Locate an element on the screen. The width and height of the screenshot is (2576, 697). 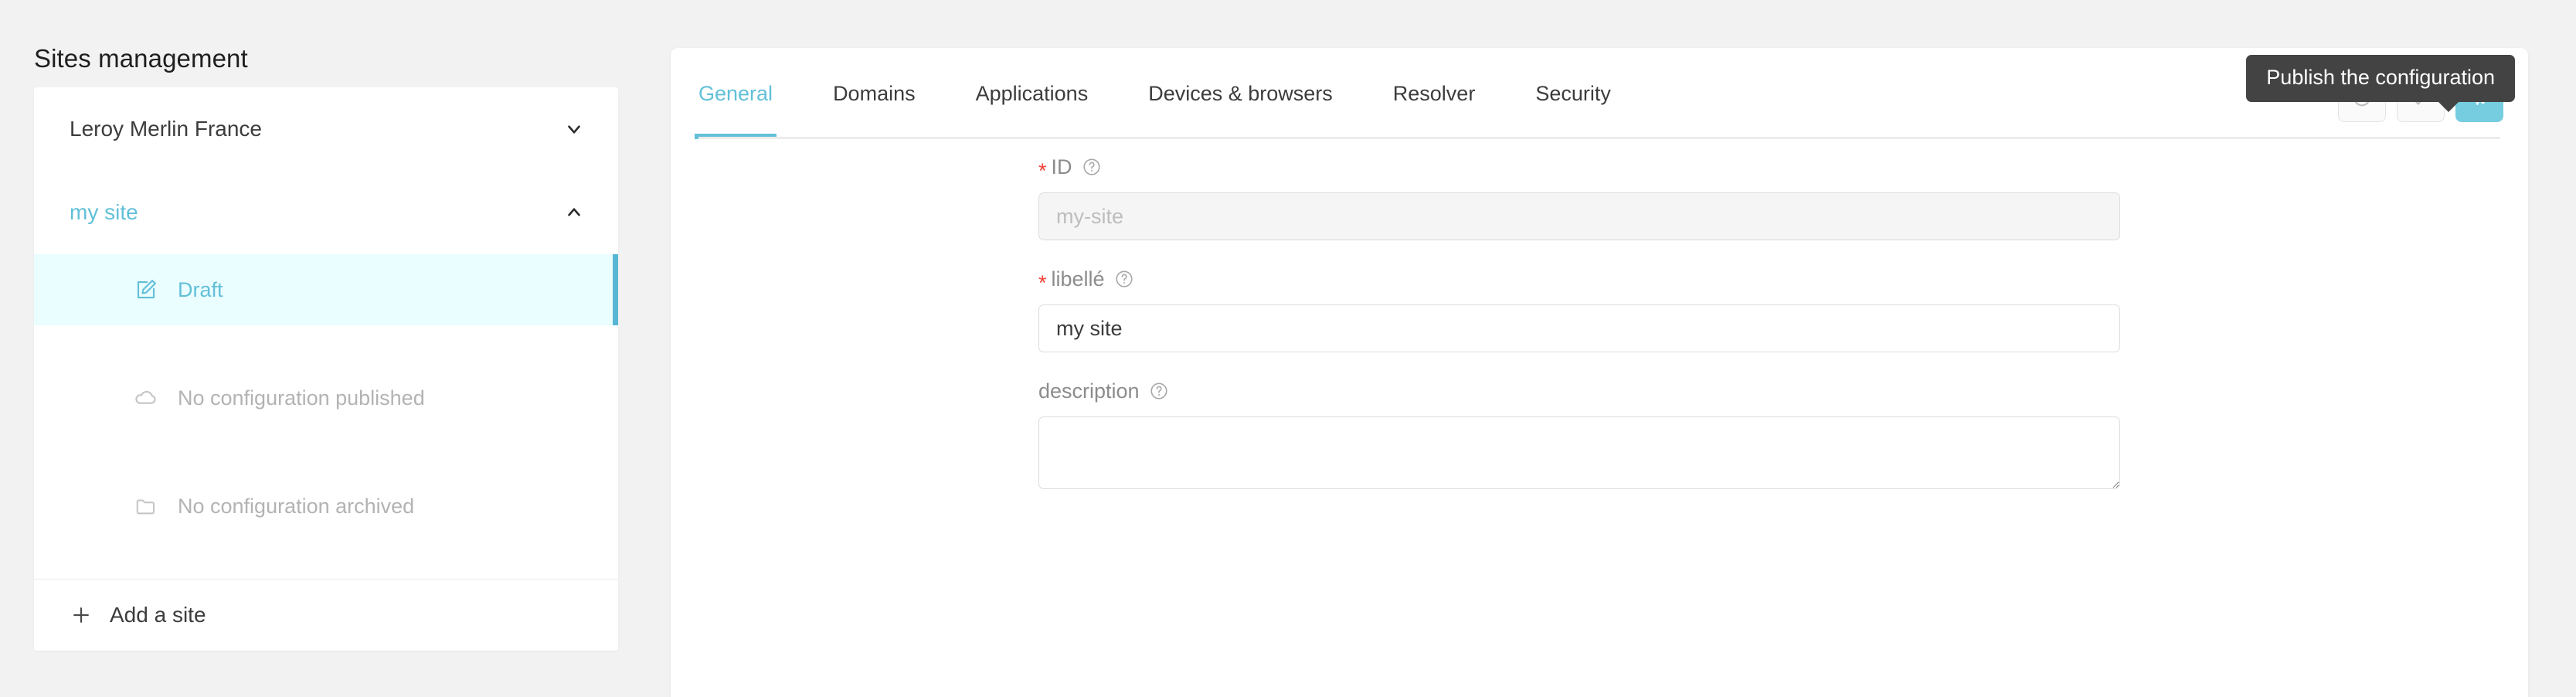
id-field-label: * ID is located at coordinates (1579, 168).